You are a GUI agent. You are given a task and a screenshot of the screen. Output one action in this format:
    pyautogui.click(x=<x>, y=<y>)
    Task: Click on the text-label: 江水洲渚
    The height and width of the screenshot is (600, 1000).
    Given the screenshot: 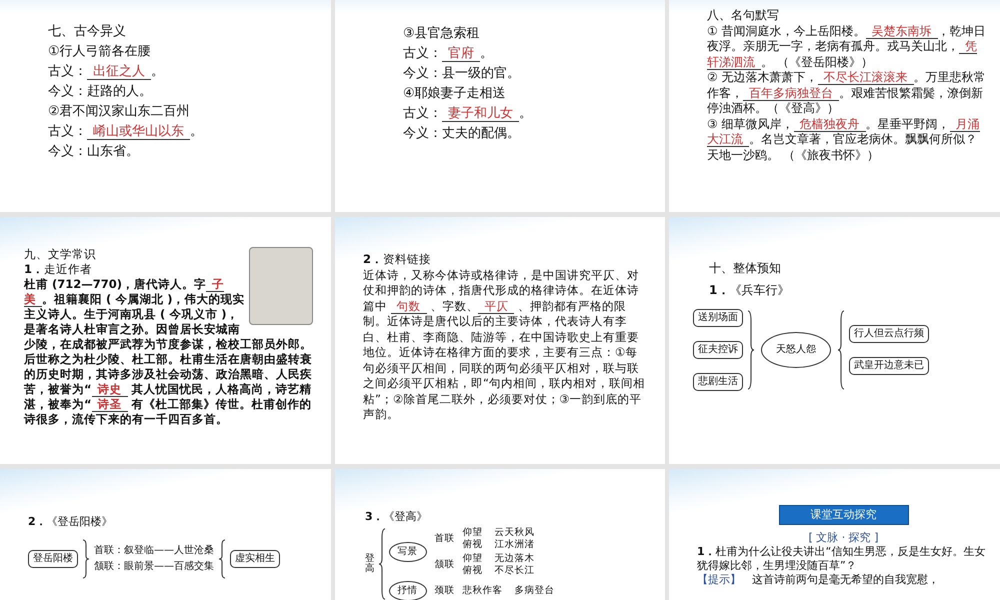 What is the action you would take?
    pyautogui.click(x=514, y=545)
    